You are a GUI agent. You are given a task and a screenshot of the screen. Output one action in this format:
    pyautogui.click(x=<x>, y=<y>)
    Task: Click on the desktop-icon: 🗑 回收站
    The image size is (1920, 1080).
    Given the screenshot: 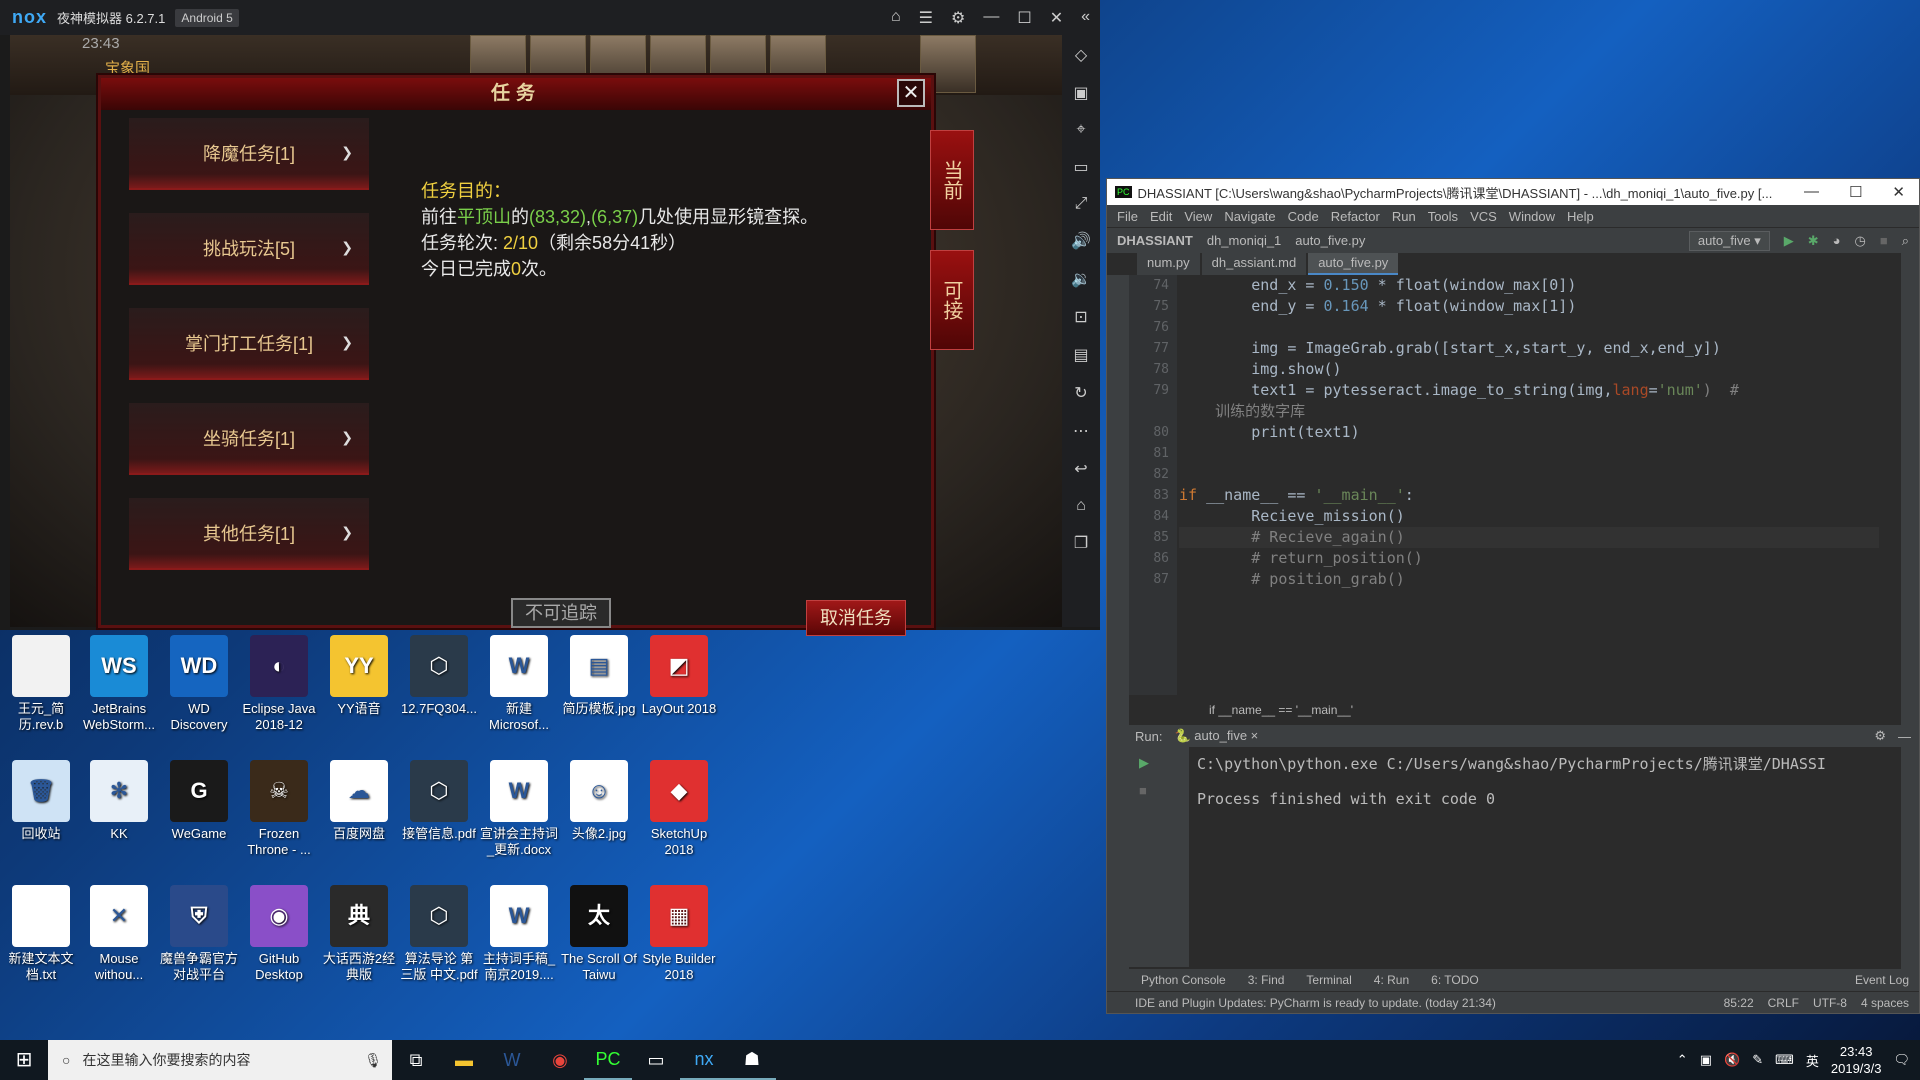 What is the action you would take?
    pyautogui.click(x=41, y=801)
    